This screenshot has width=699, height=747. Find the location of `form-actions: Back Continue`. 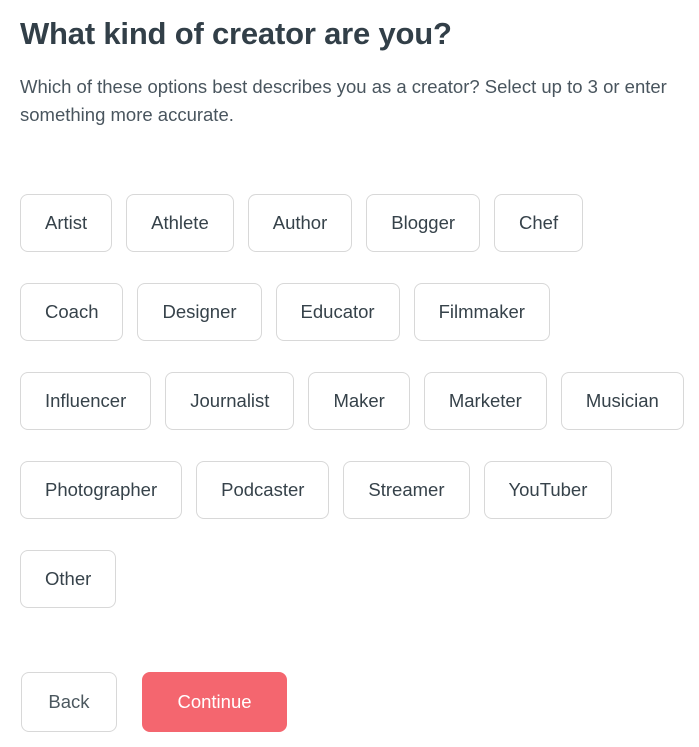

form-actions: Back Continue is located at coordinates (154, 702).